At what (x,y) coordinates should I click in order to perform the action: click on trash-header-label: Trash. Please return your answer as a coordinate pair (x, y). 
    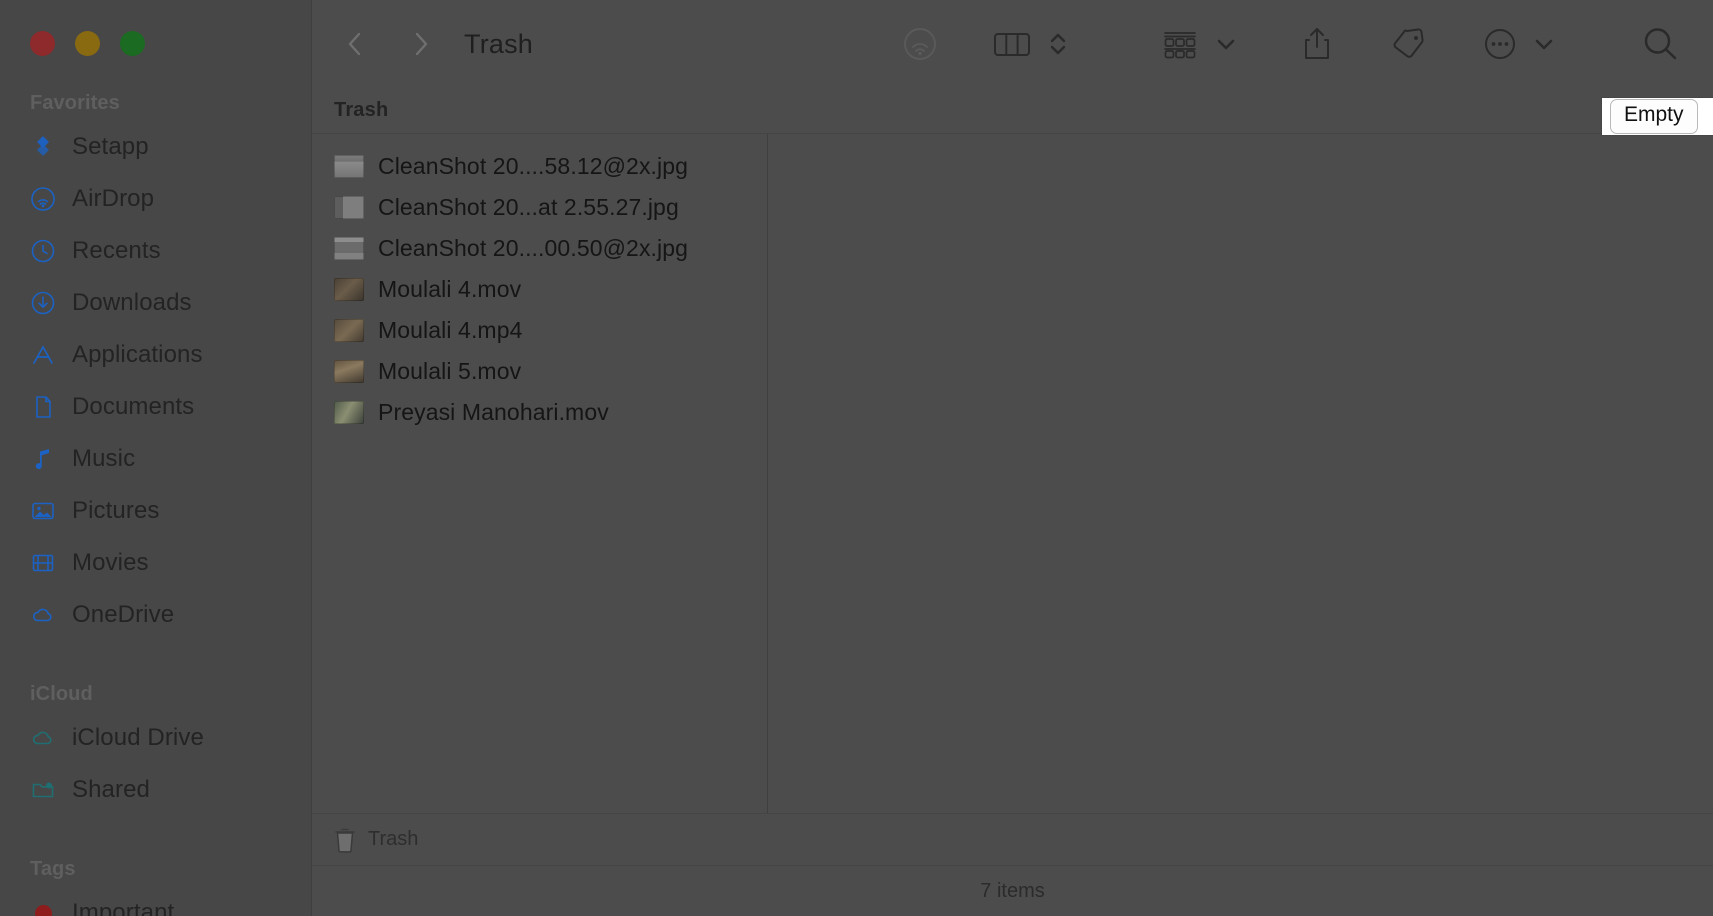
    Looking at the image, I should click on (361, 110).